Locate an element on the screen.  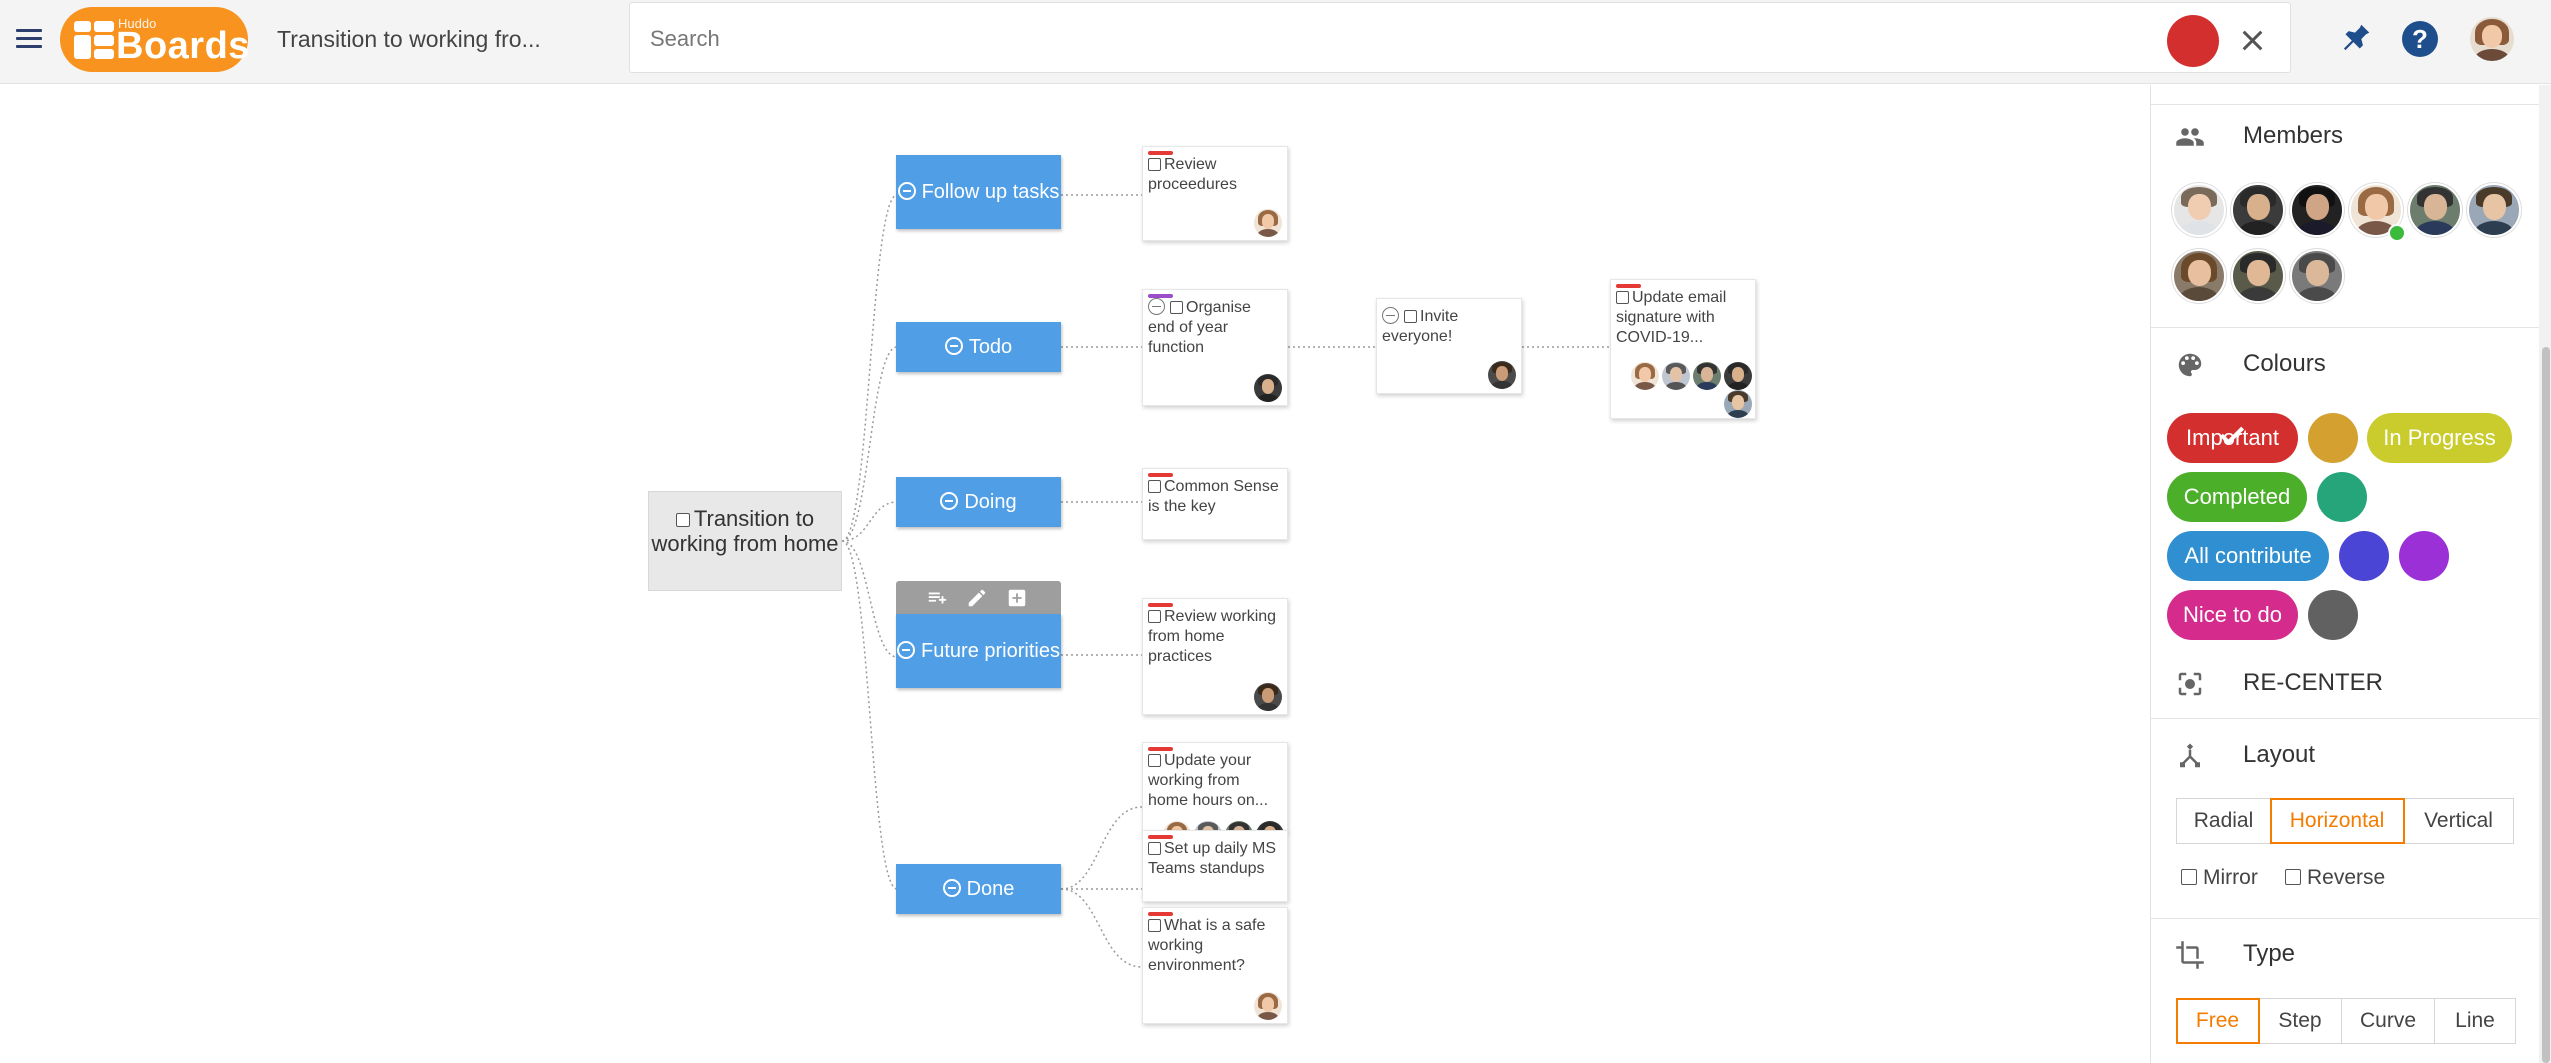
logo-big-text: Boards is located at coordinates (183, 46).